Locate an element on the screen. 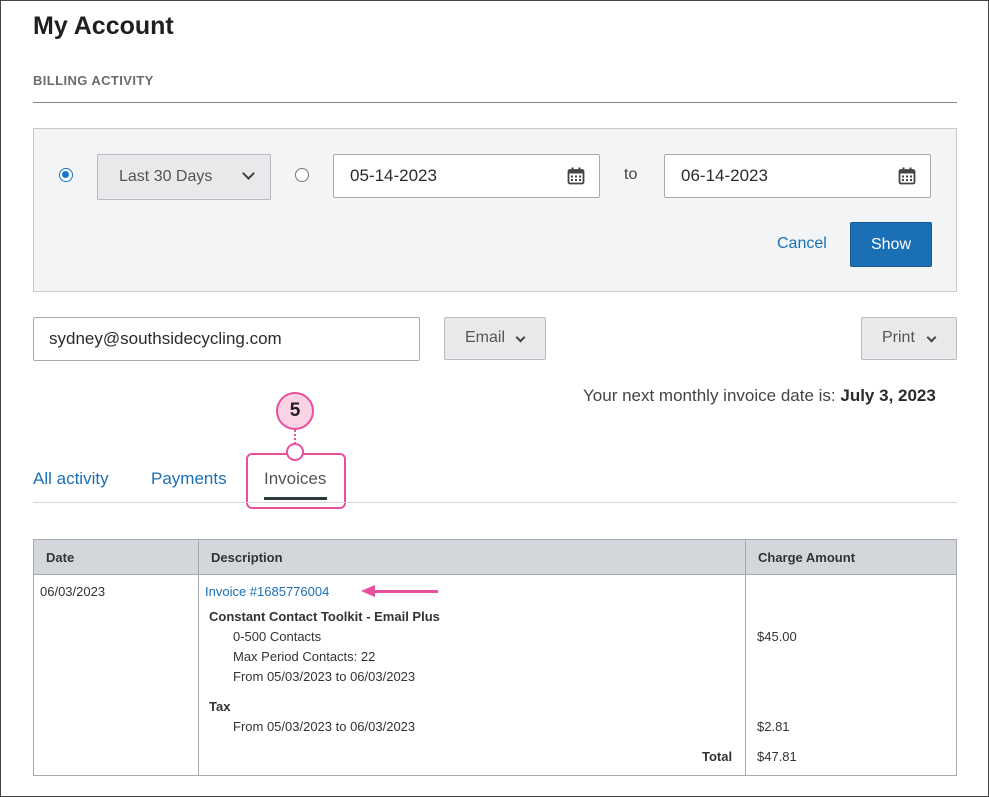 The height and width of the screenshot is (797, 989). row-date: 06/03/2023 is located at coordinates (73, 591).